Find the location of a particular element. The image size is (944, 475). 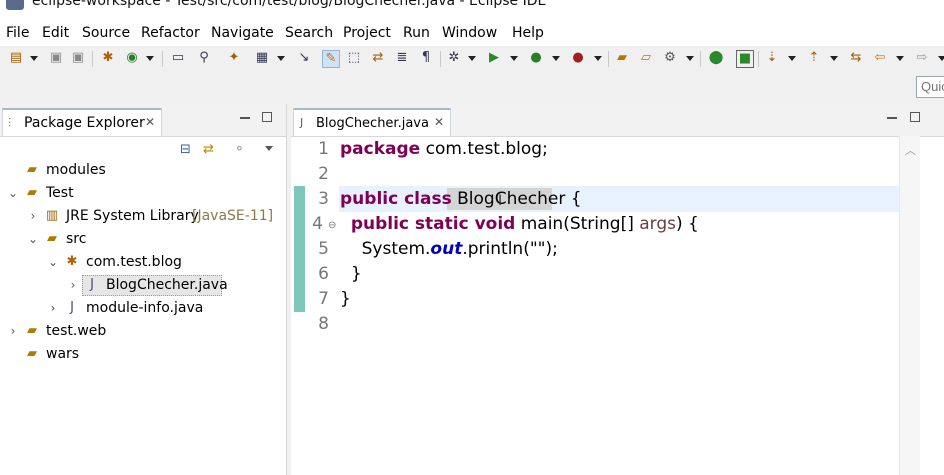

menu-search: Search is located at coordinates (309, 33).